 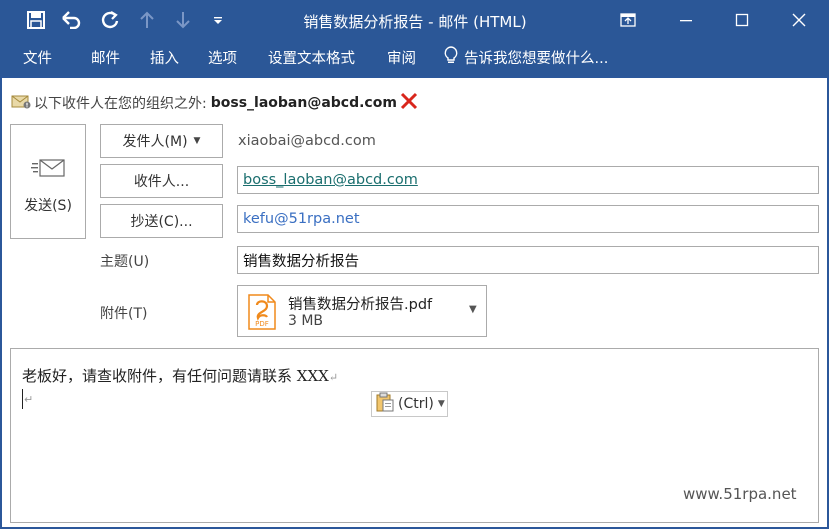 I want to click on down-arrow-icon, so click(x=183, y=20).